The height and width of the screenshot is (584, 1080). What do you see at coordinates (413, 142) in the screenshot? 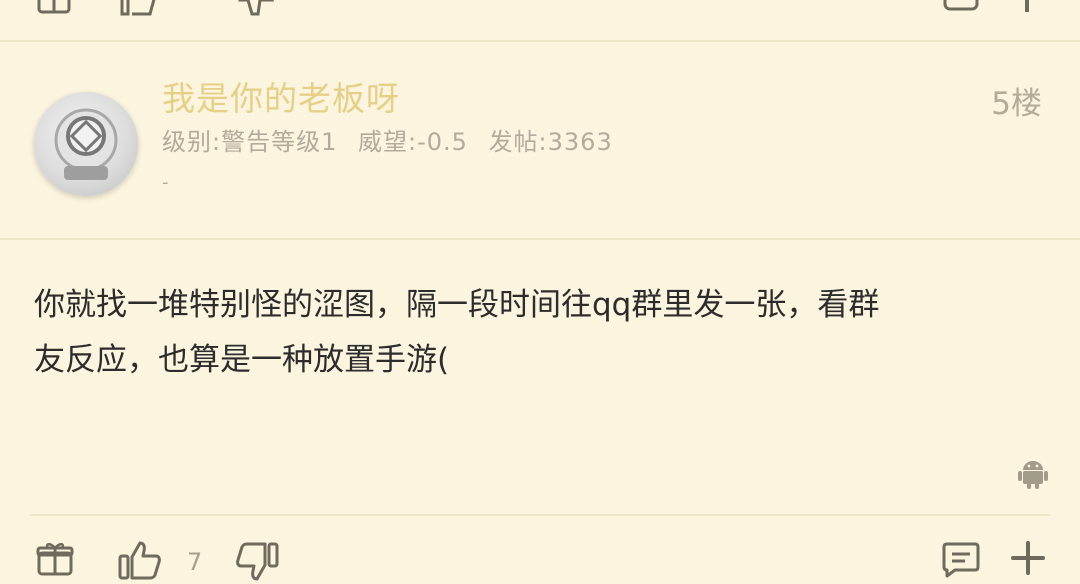
I see `user-prestige: 威望:-0.5` at bounding box center [413, 142].